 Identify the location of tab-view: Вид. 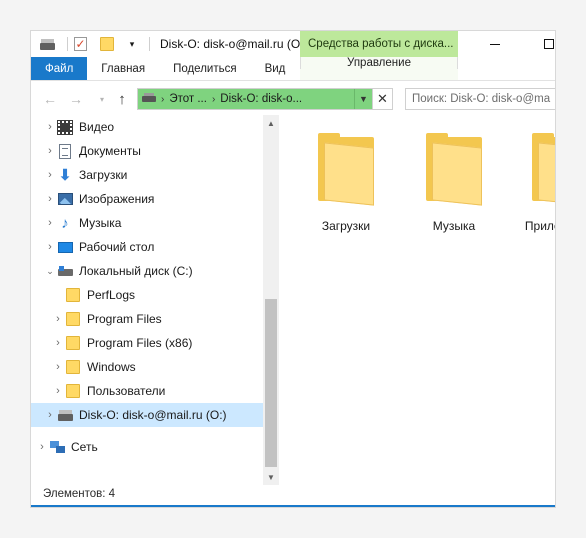
(275, 68).